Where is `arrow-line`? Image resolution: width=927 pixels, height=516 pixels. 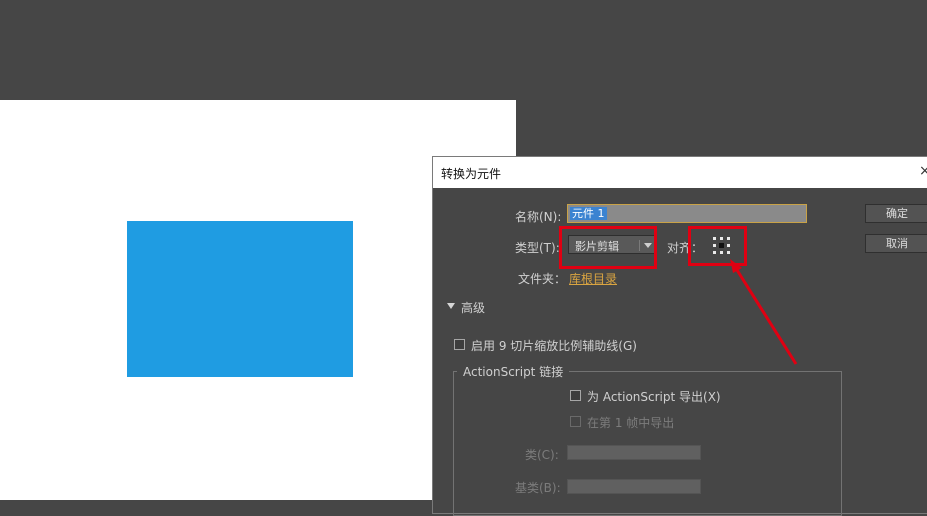
arrow-line is located at coordinates (766, 317).